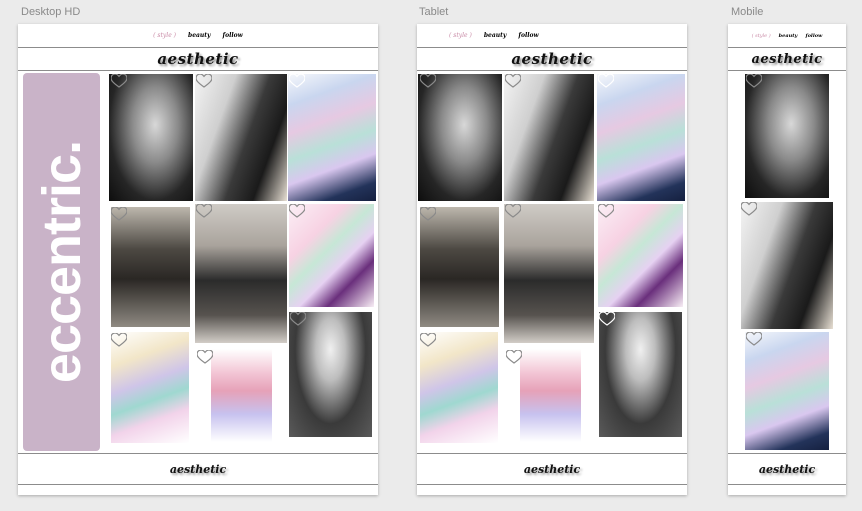  I want to click on hero-panel: eccentric., so click(61, 262).